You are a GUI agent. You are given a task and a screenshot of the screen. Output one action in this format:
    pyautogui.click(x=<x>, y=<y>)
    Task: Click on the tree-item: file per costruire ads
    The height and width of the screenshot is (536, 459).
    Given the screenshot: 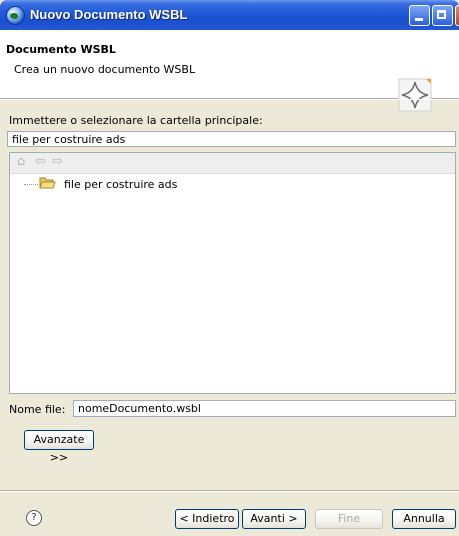 What is the action you would take?
    pyautogui.click(x=120, y=184)
    